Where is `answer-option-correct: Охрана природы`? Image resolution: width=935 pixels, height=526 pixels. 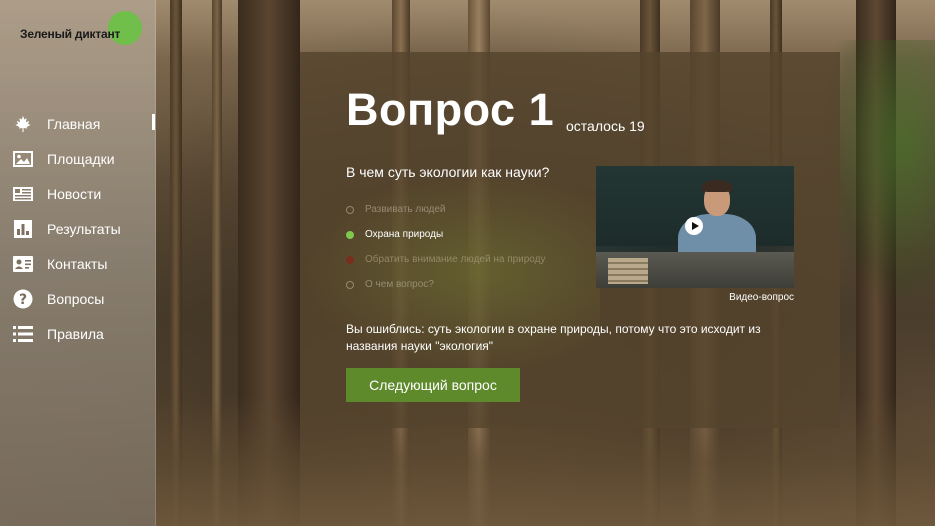 answer-option-correct: Охрана природы is located at coordinates (446, 234).